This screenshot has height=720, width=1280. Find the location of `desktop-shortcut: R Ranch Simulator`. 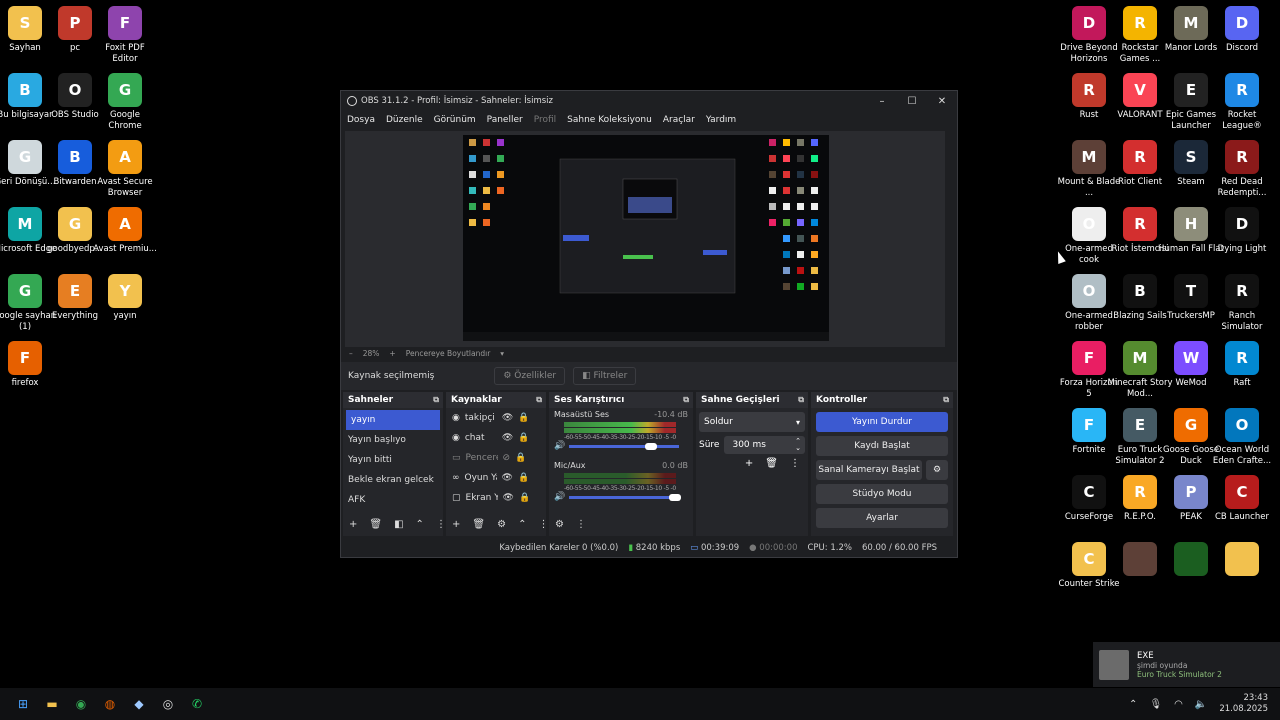

desktop-shortcut: R Ranch Simulator is located at coordinates (1242, 303).